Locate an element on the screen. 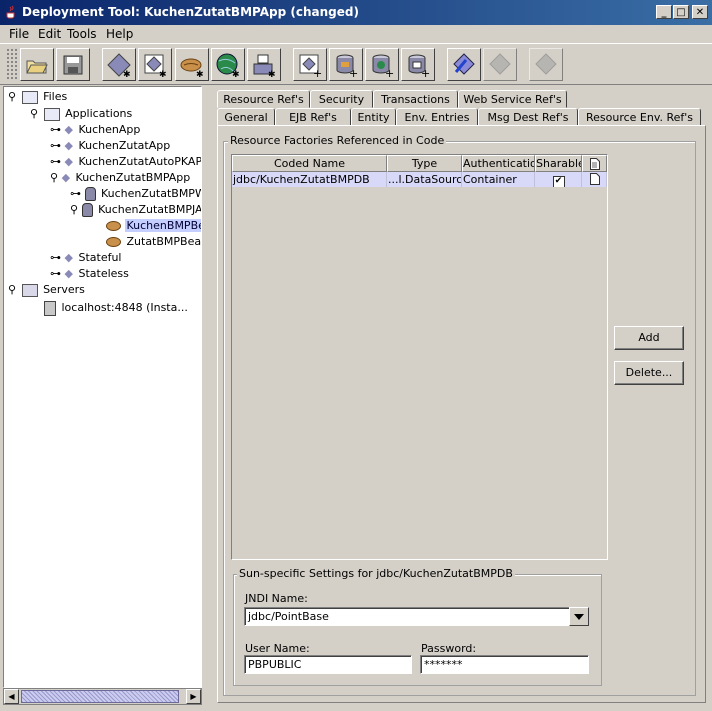  tree-node-jar: ⊶ KuchenZutatBMPWA is located at coordinates (135, 193).